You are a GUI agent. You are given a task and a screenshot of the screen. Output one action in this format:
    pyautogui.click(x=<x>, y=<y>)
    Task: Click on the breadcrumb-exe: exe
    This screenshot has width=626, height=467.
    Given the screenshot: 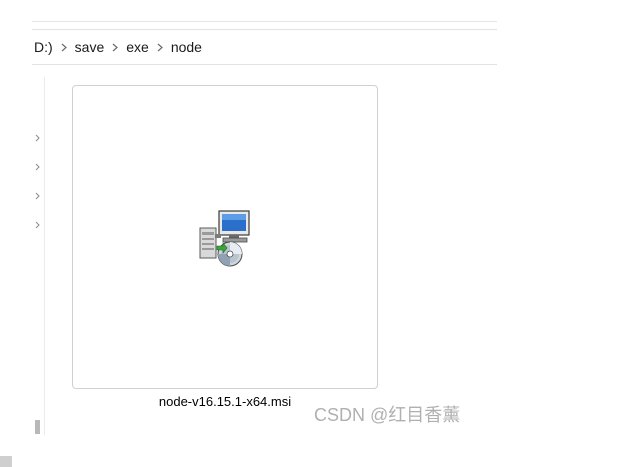 What is the action you would take?
    pyautogui.click(x=137, y=47)
    